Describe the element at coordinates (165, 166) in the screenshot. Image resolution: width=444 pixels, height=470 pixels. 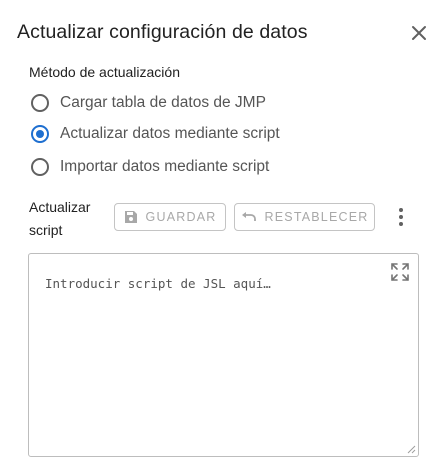
I see `radio-label: Importar datos mediante script` at that location.